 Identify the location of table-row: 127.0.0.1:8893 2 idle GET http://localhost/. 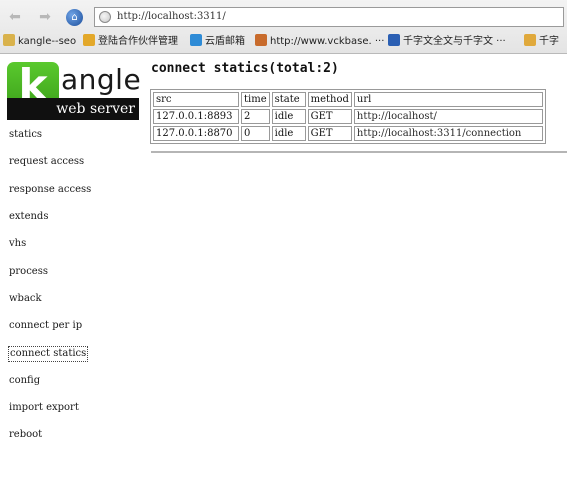
(348, 116).